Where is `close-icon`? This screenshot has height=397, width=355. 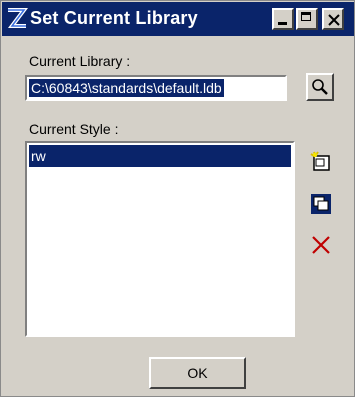
close-icon is located at coordinates (333, 19).